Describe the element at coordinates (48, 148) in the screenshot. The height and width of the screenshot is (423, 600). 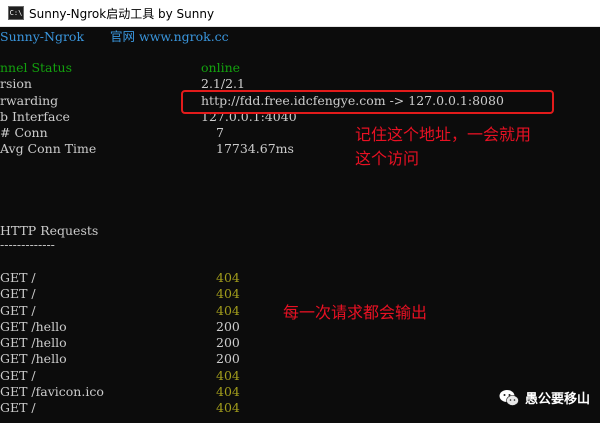
I see `avg-conn-time-label: Avg Conn Time` at that location.